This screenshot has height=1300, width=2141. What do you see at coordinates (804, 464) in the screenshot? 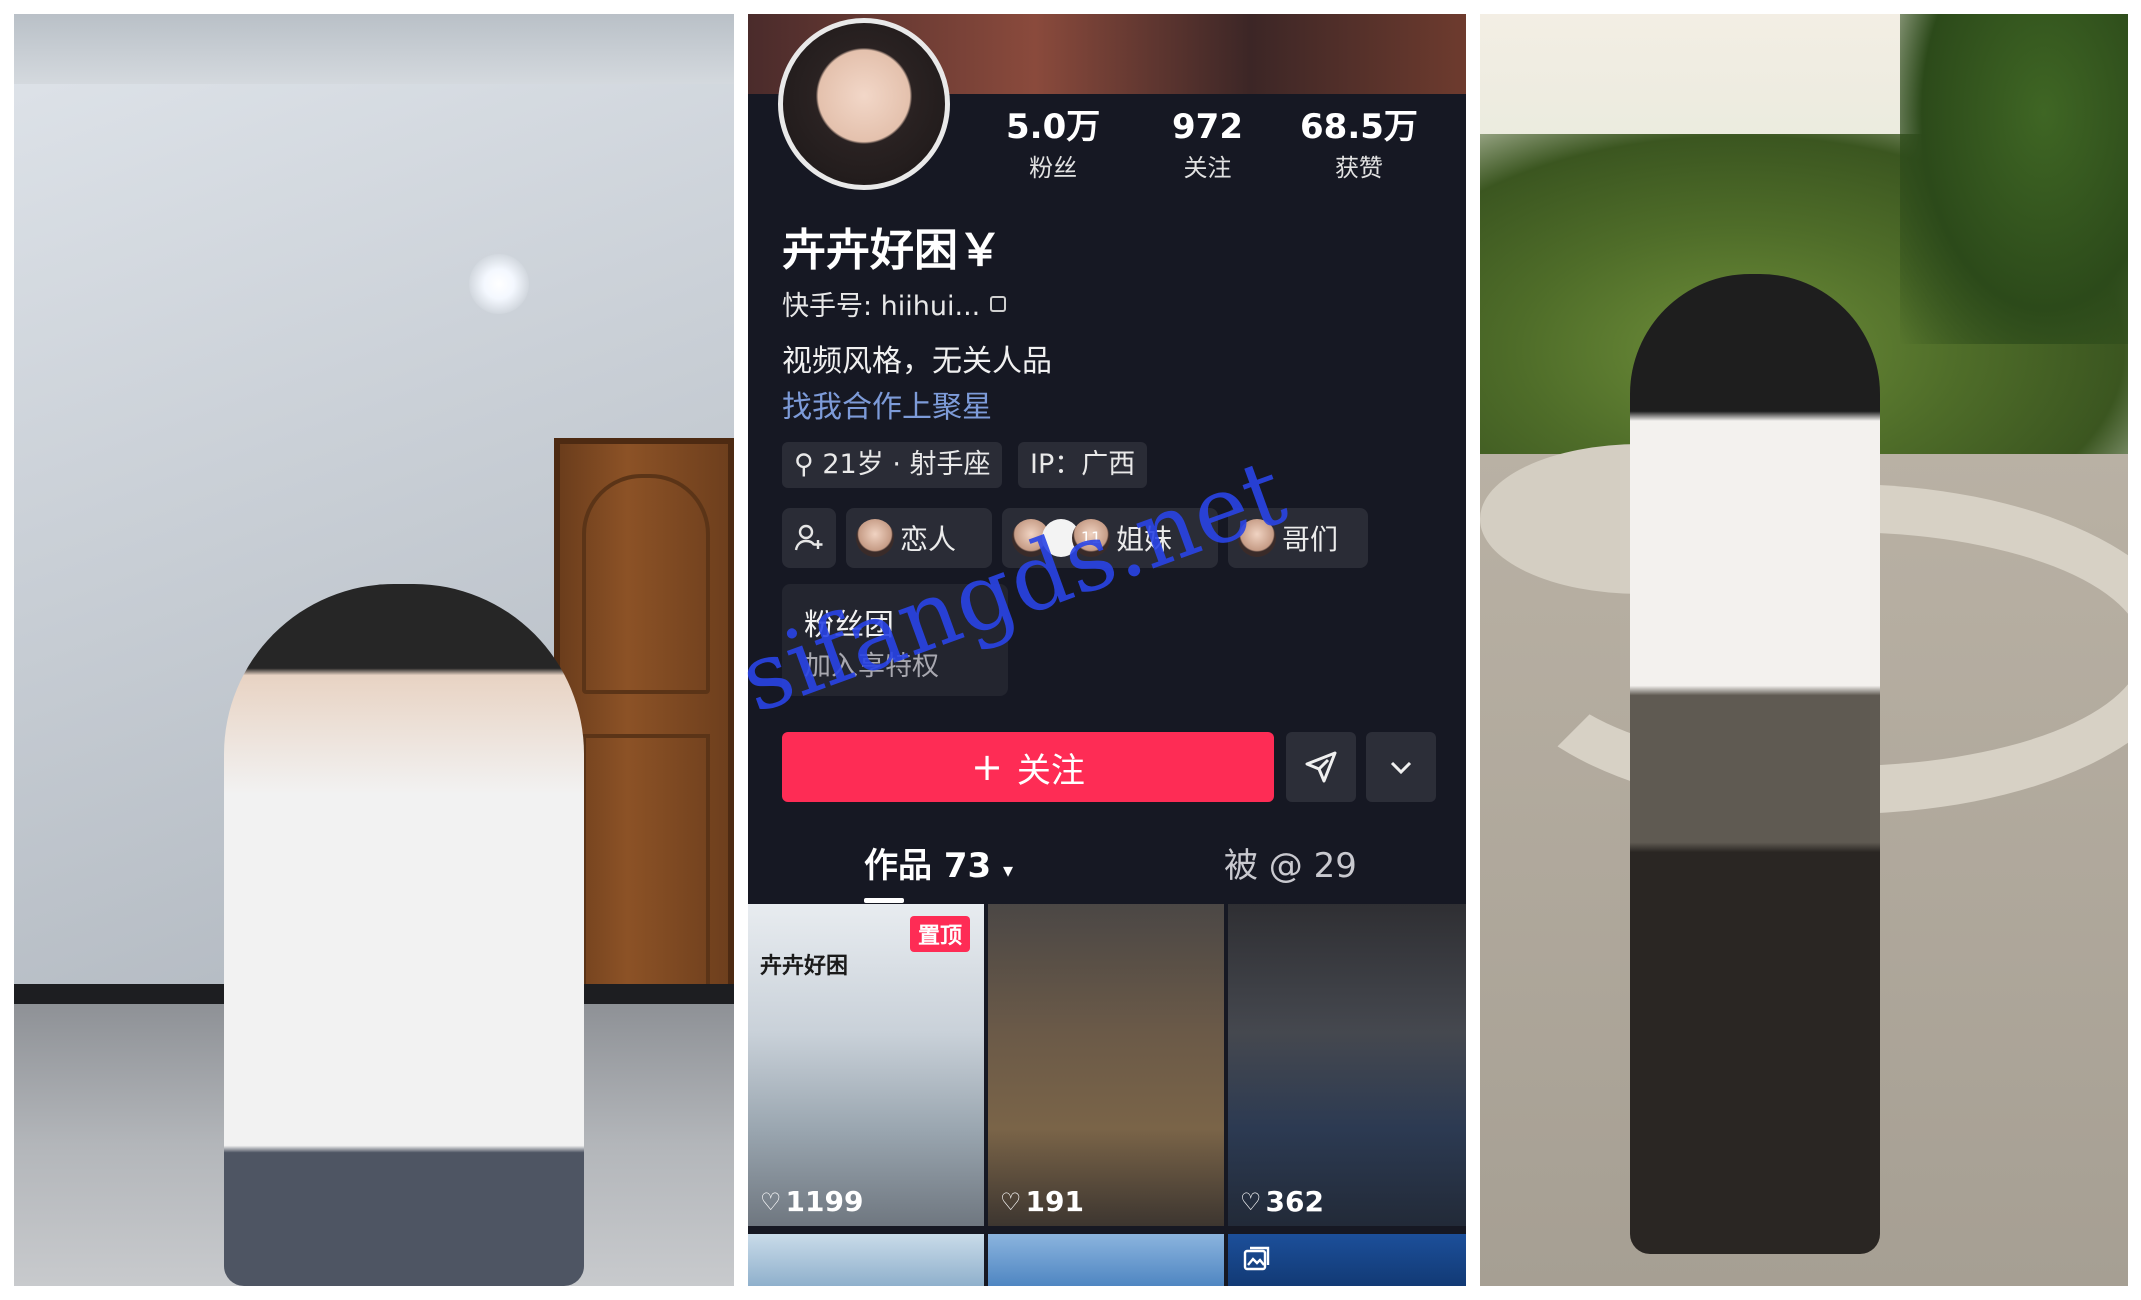
I see `location-icon: ⚲` at bounding box center [804, 464].